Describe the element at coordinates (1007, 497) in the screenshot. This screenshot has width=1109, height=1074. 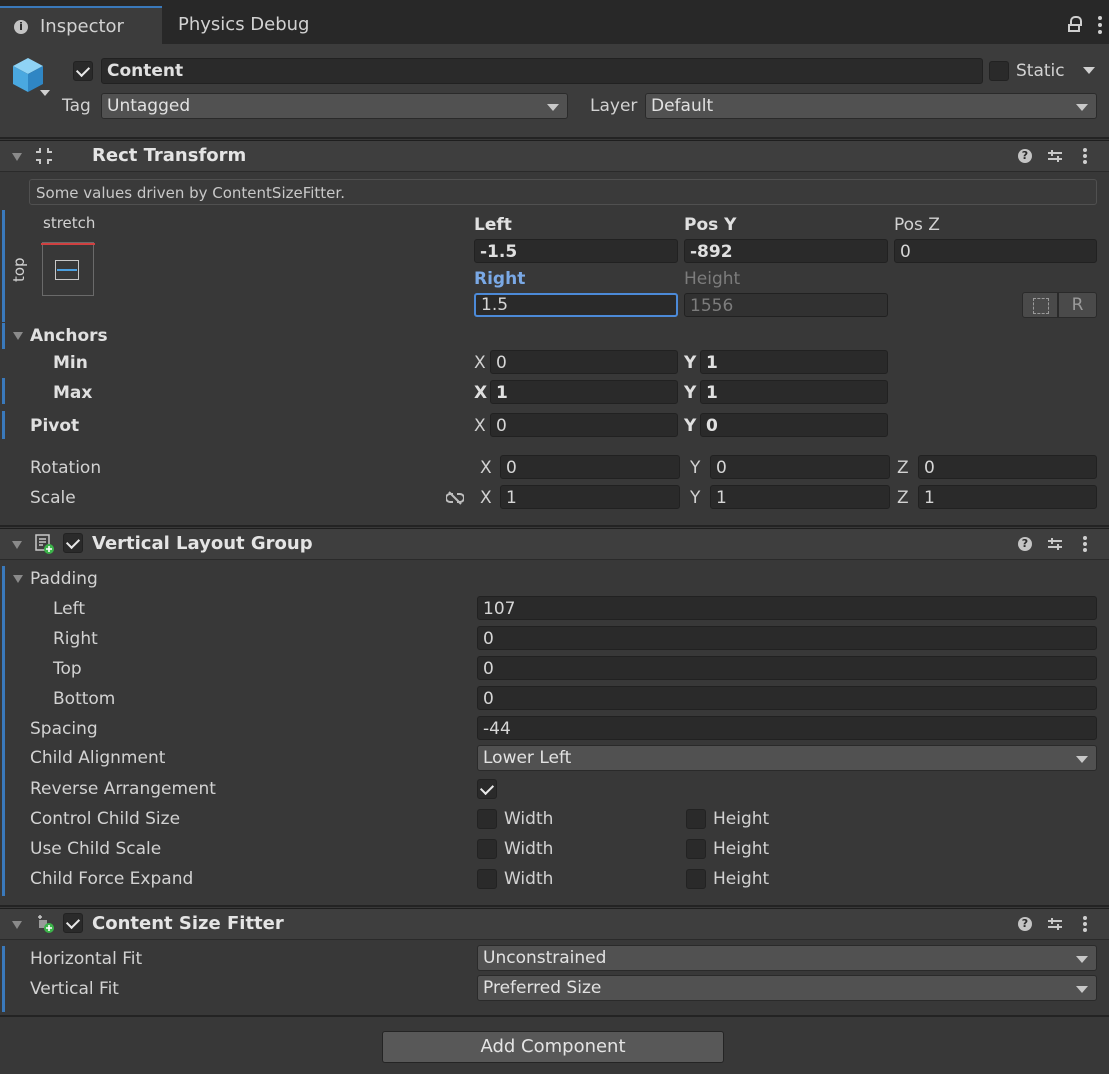
I see `scale-z-field: 1` at that location.